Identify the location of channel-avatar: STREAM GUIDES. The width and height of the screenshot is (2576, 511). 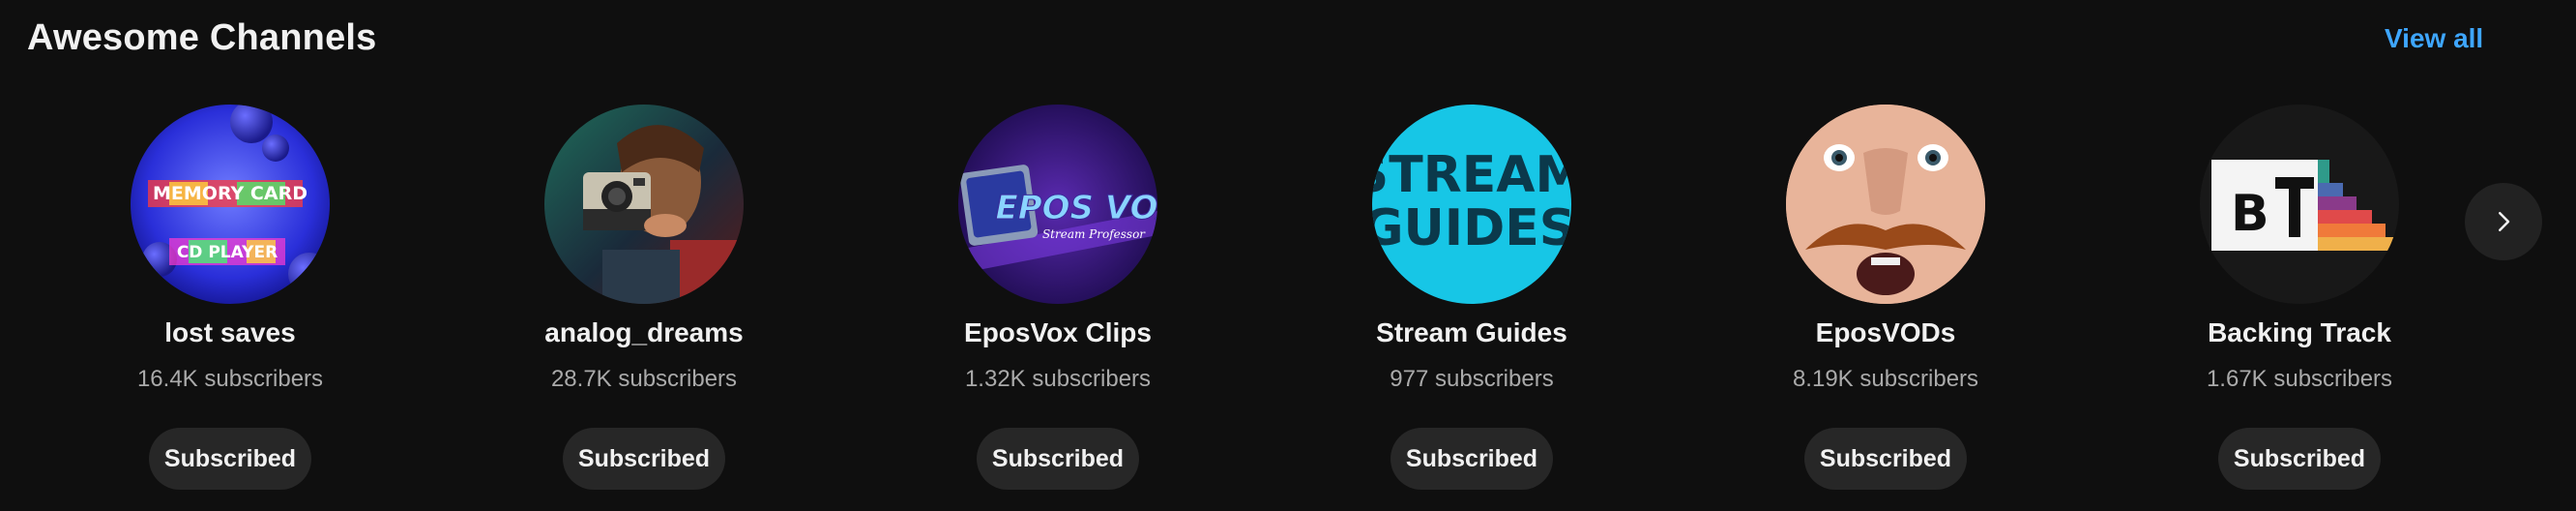
(1471, 204).